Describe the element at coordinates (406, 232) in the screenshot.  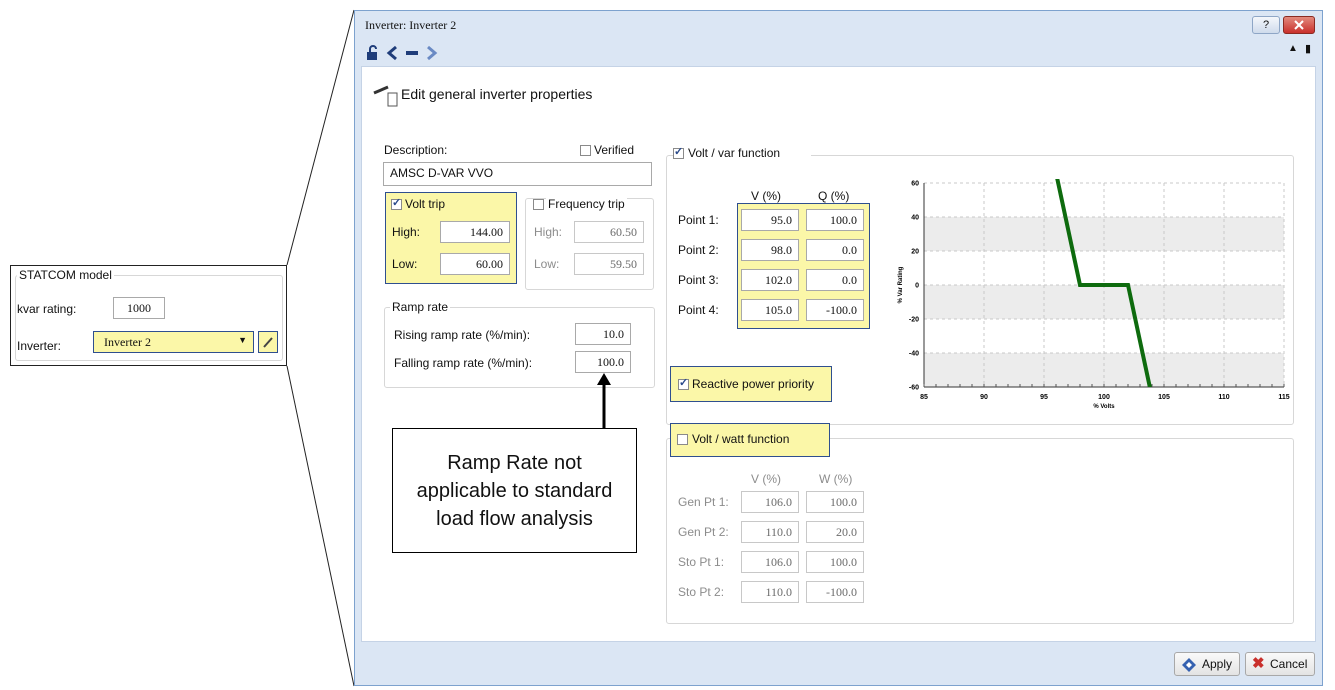
I see `volt-trip-high-label: High:` at that location.